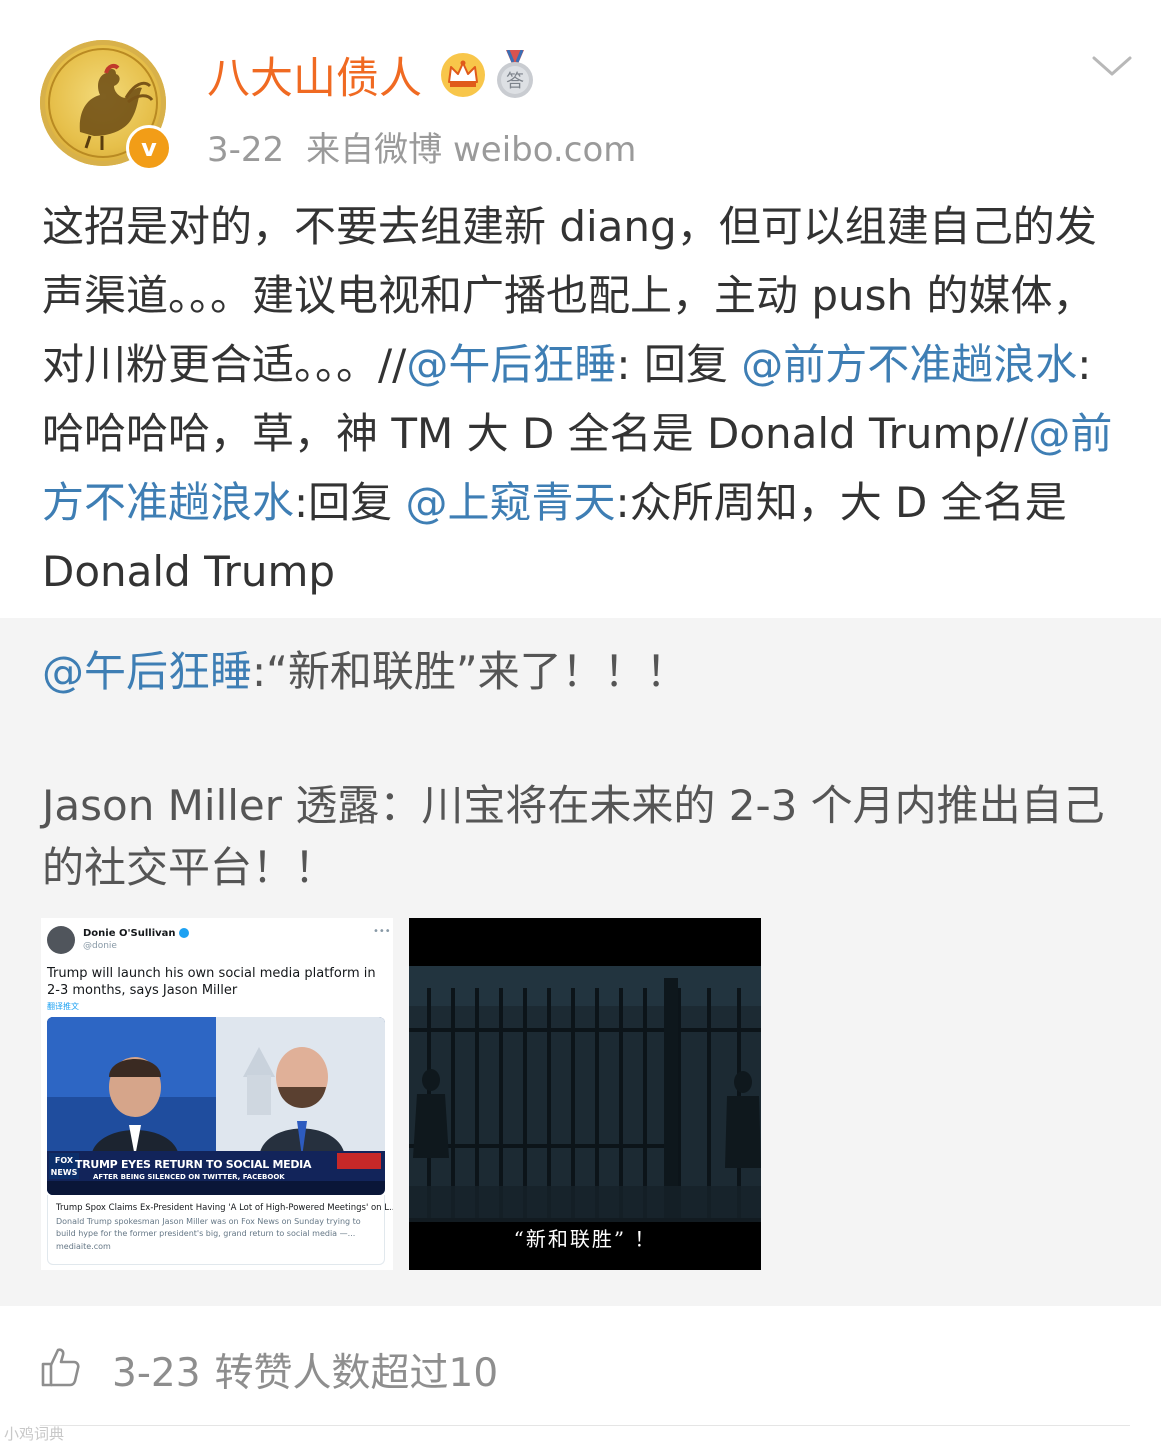  What do you see at coordinates (470, 671) in the screenshot?
I see `repost-text: :“新和联胜”来了！！！` at bounding box center [470, 671].